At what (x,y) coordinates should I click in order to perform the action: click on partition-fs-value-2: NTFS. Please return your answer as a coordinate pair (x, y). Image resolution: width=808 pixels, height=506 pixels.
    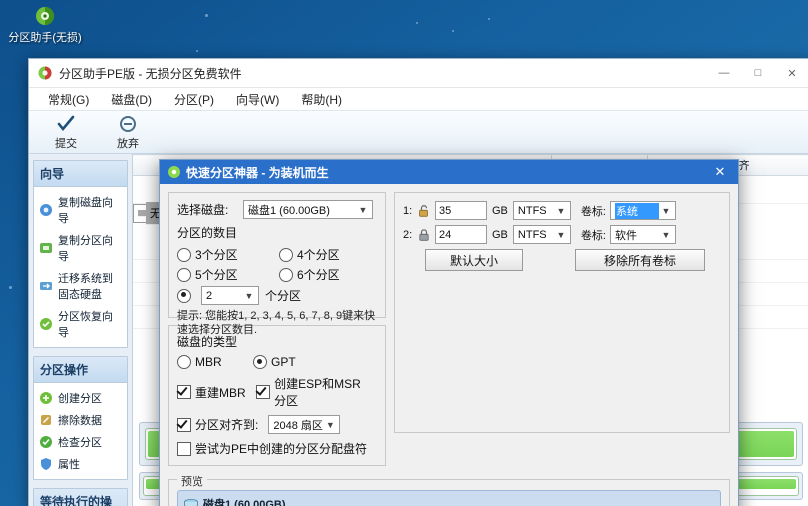
    Looking at the image, I should click on (532, 234).